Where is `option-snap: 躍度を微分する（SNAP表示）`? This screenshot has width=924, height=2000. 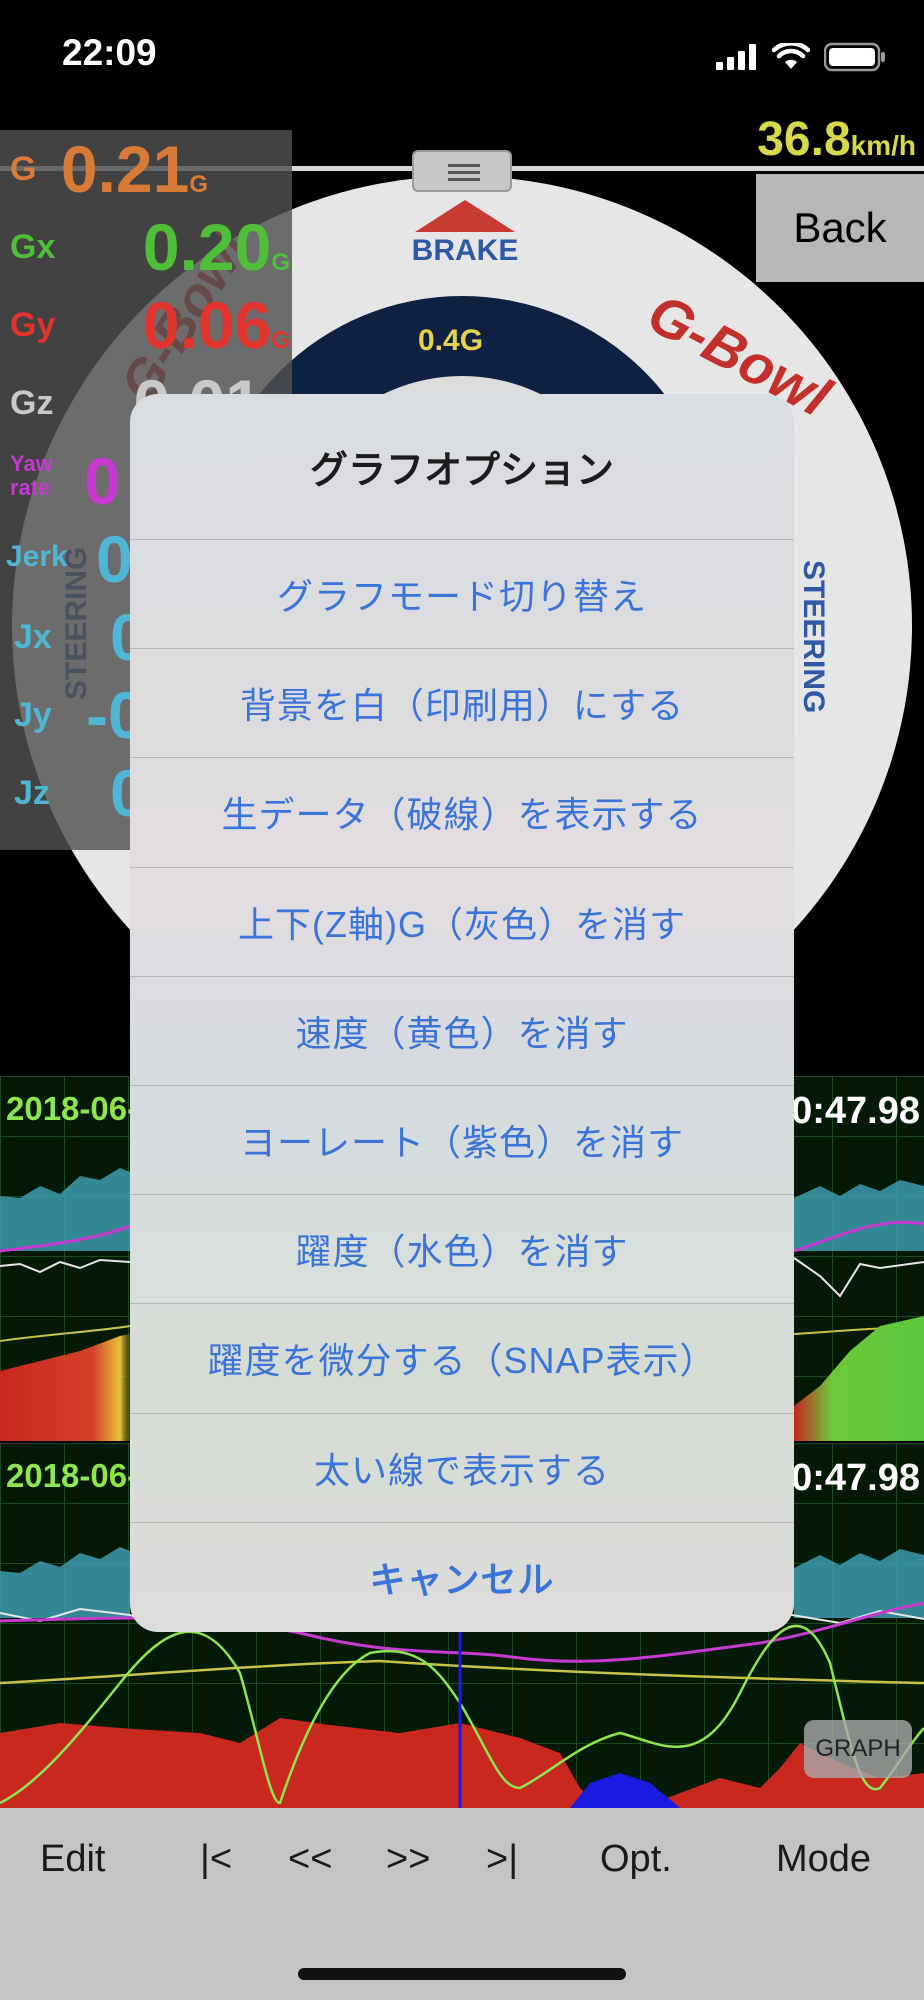 option-snap: 躍度を微分する（SNAP表示） is located at coordinates (462, 1359).